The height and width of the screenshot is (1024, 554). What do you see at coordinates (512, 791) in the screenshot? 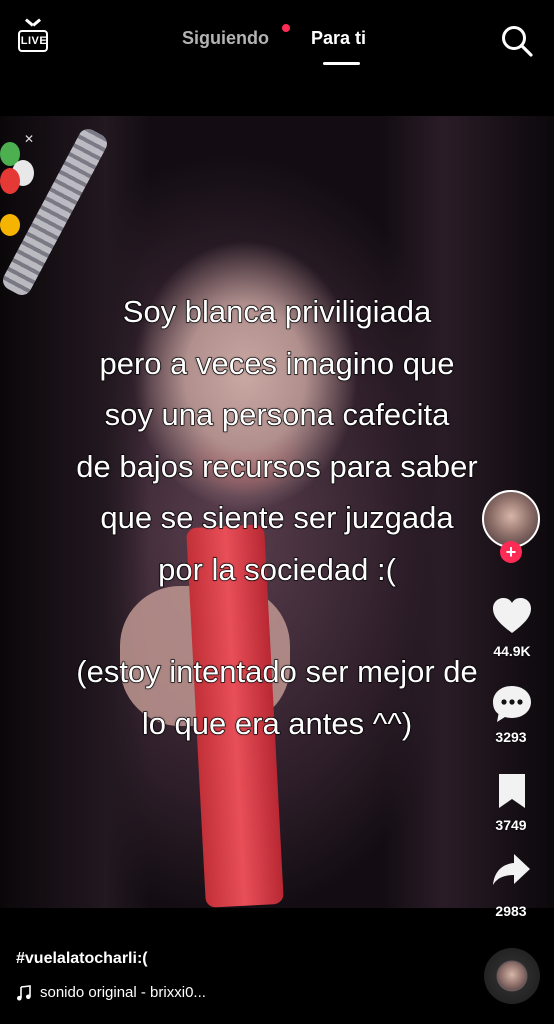
I see `bookmark-icon` at bounding box center [512, 791].